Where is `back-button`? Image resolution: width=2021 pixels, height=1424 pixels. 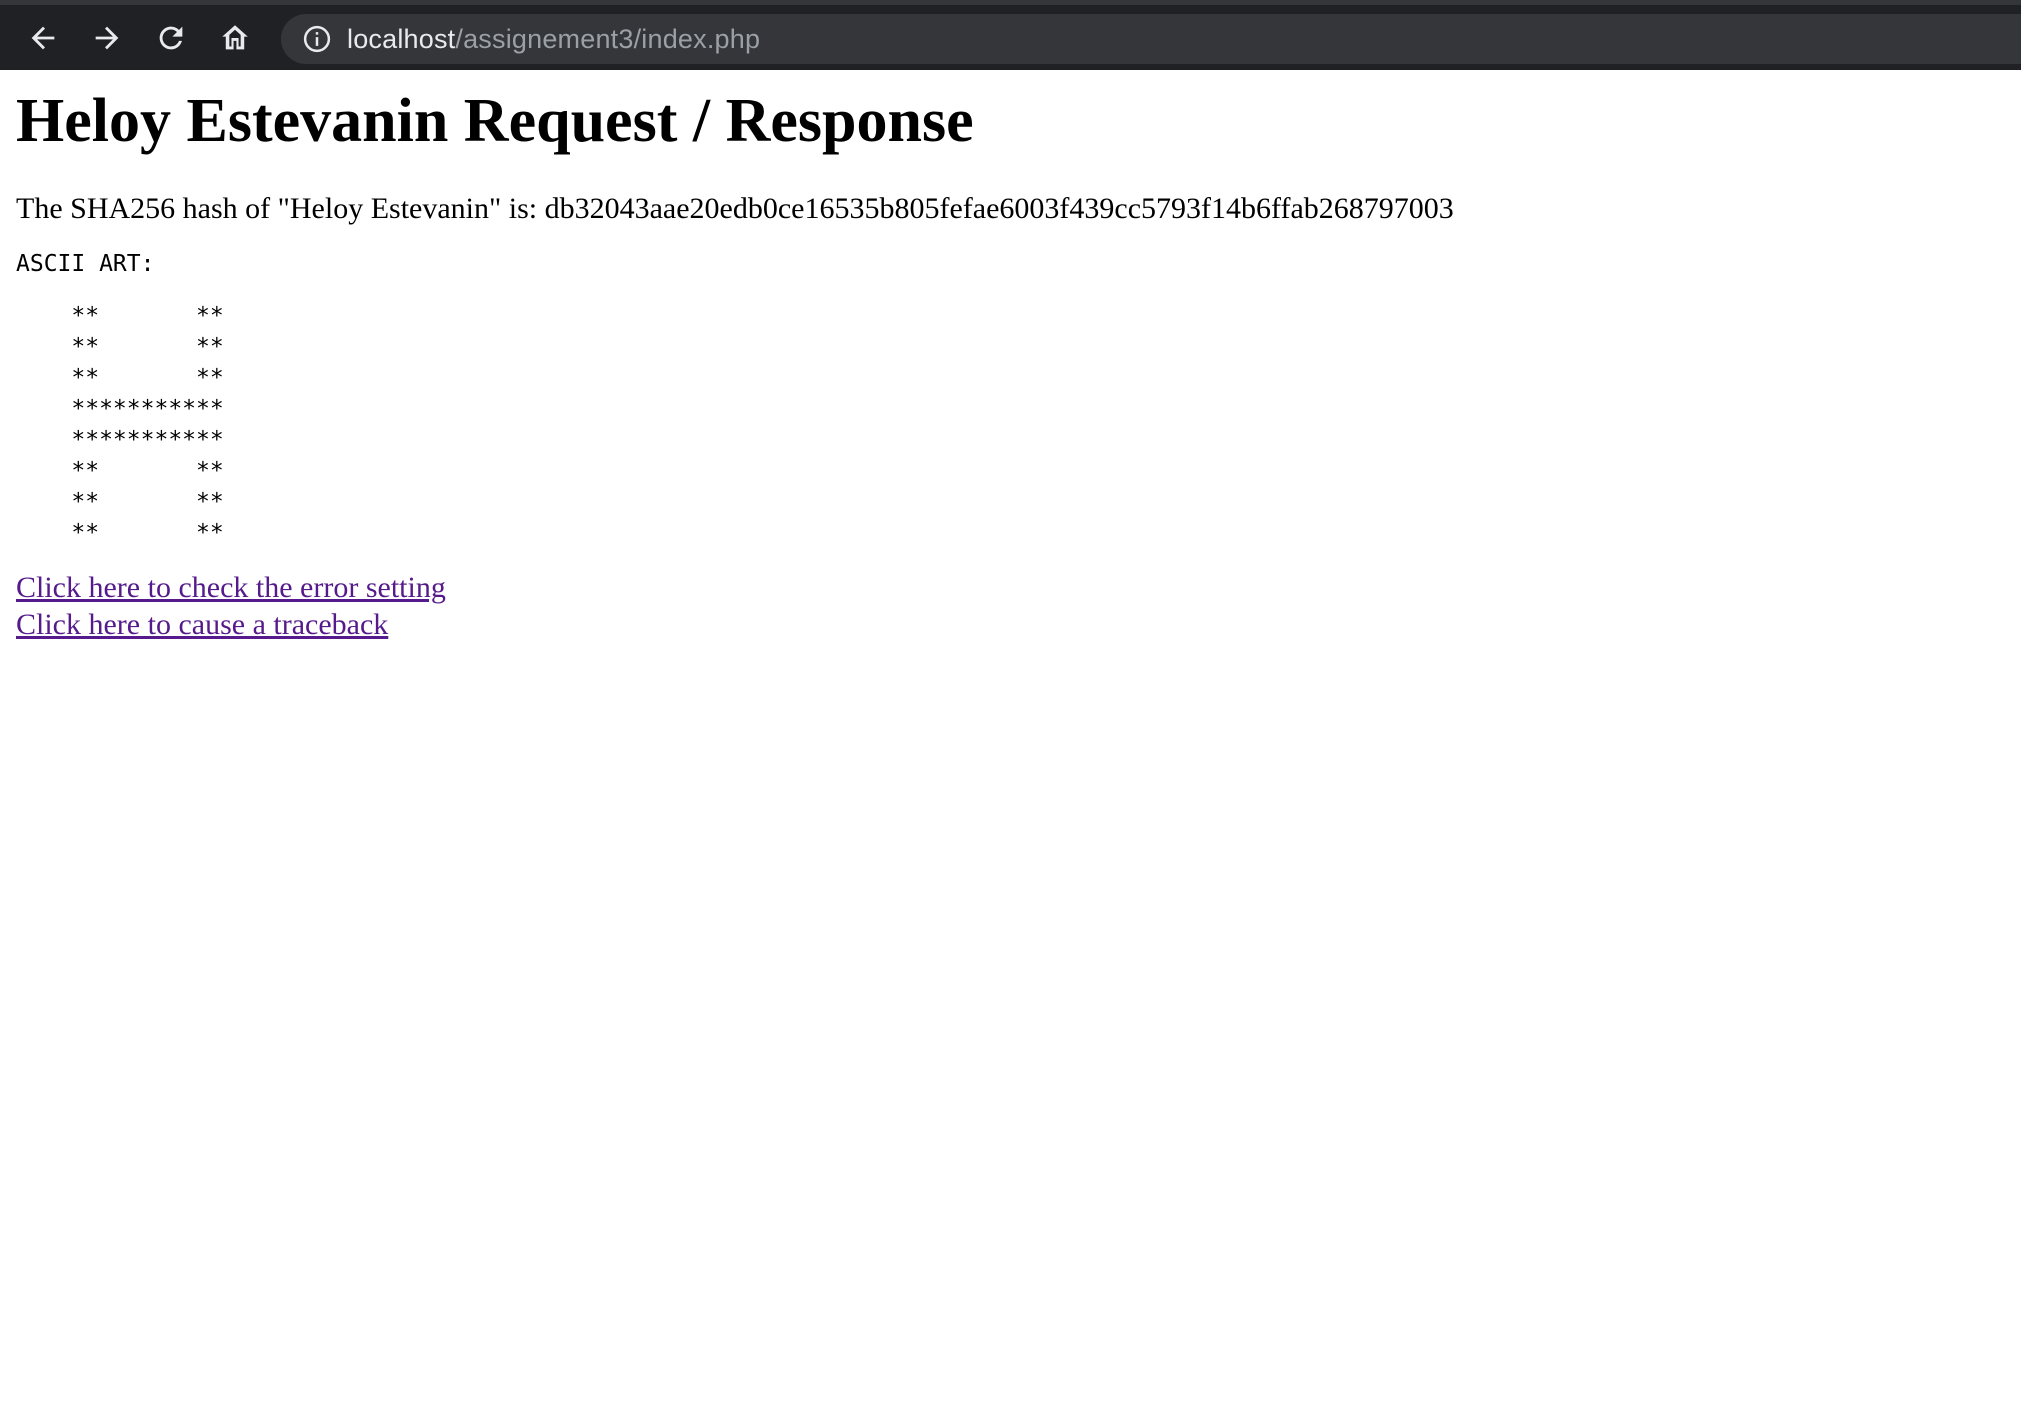 back-button is located at coordinates (43, 38).